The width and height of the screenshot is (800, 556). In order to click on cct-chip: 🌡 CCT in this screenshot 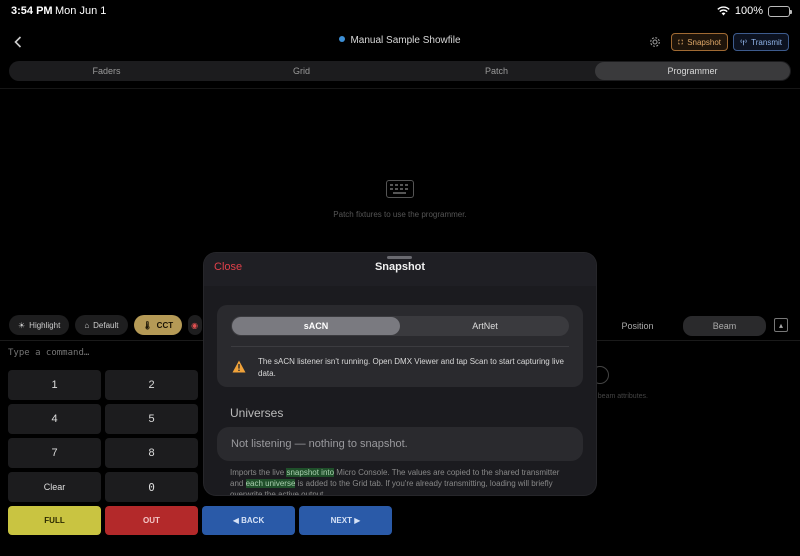, I will do `click(158, 325)`.